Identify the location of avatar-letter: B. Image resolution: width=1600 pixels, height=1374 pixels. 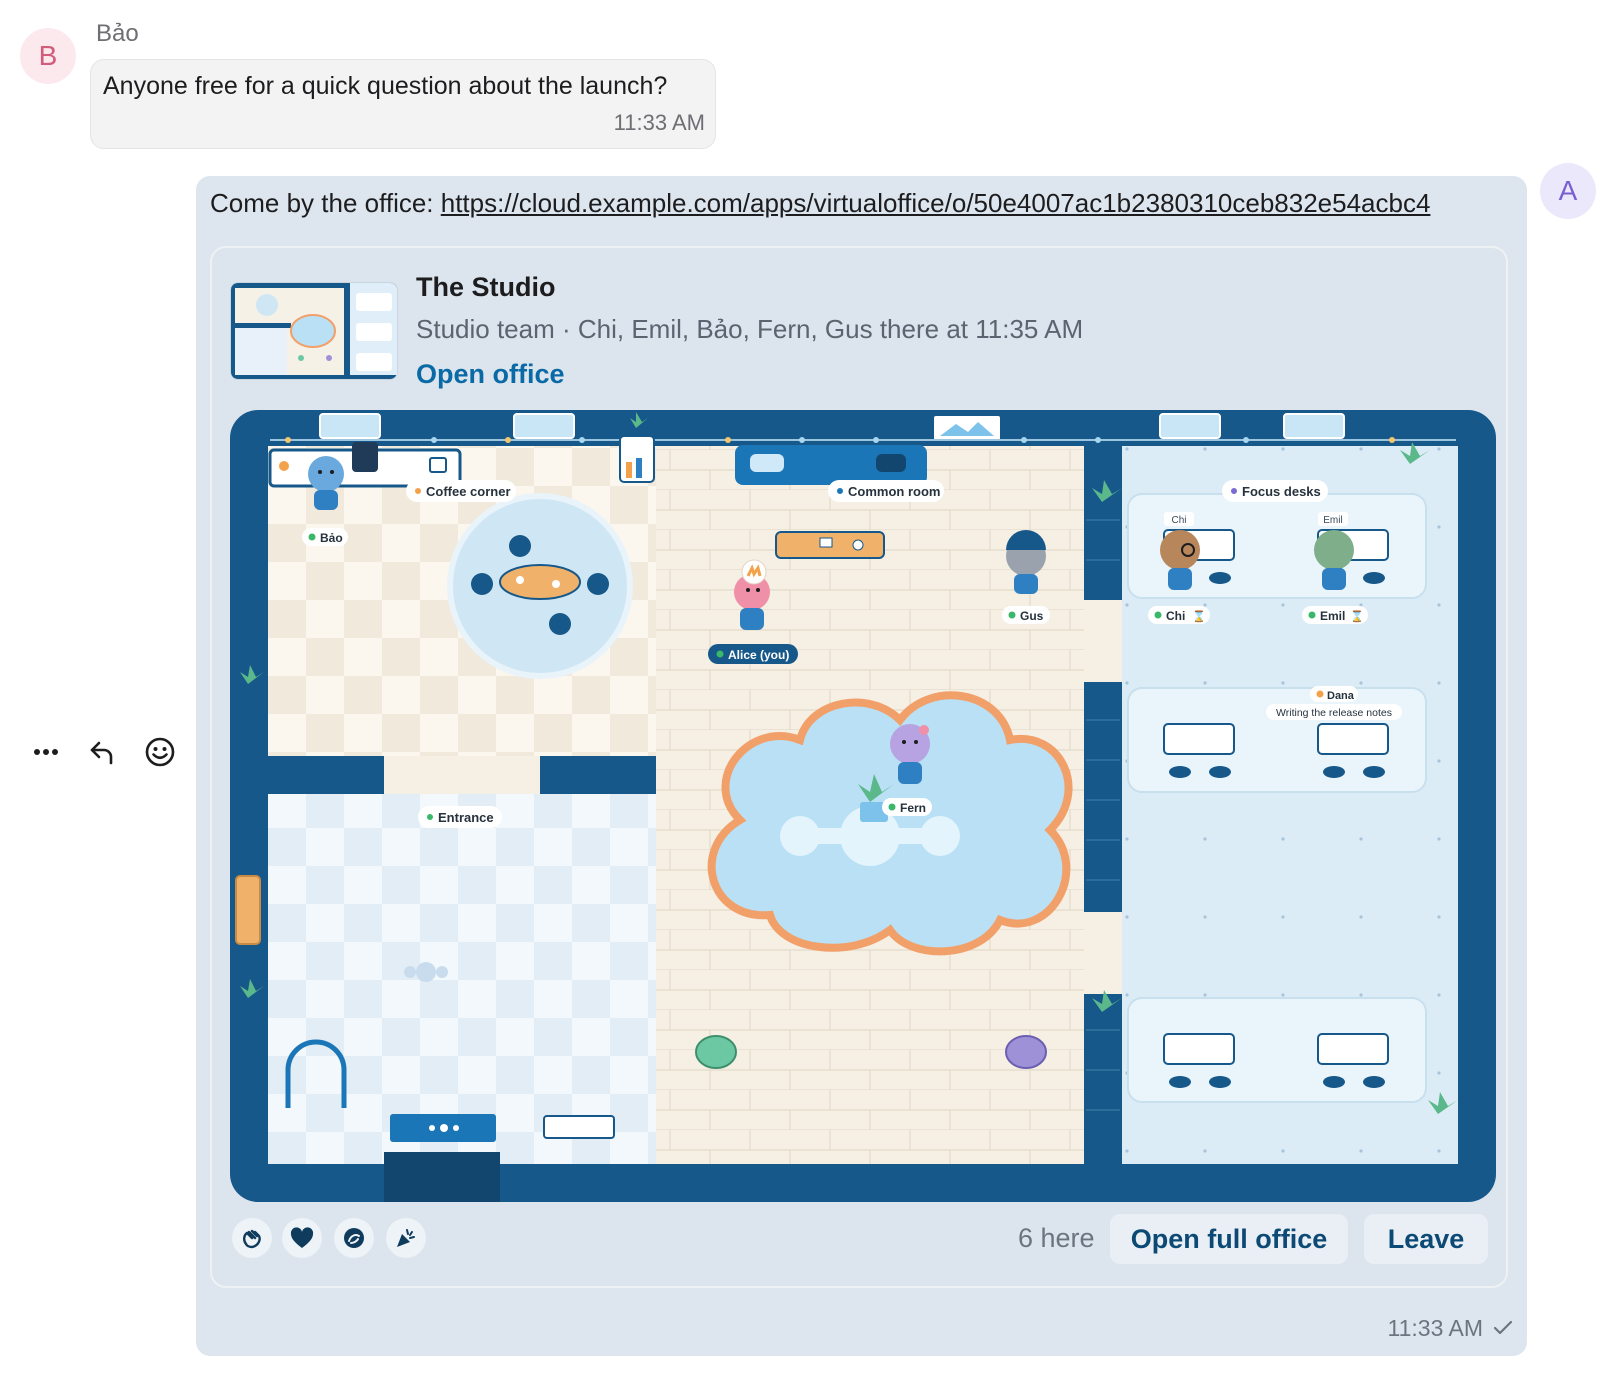
(48, 55).